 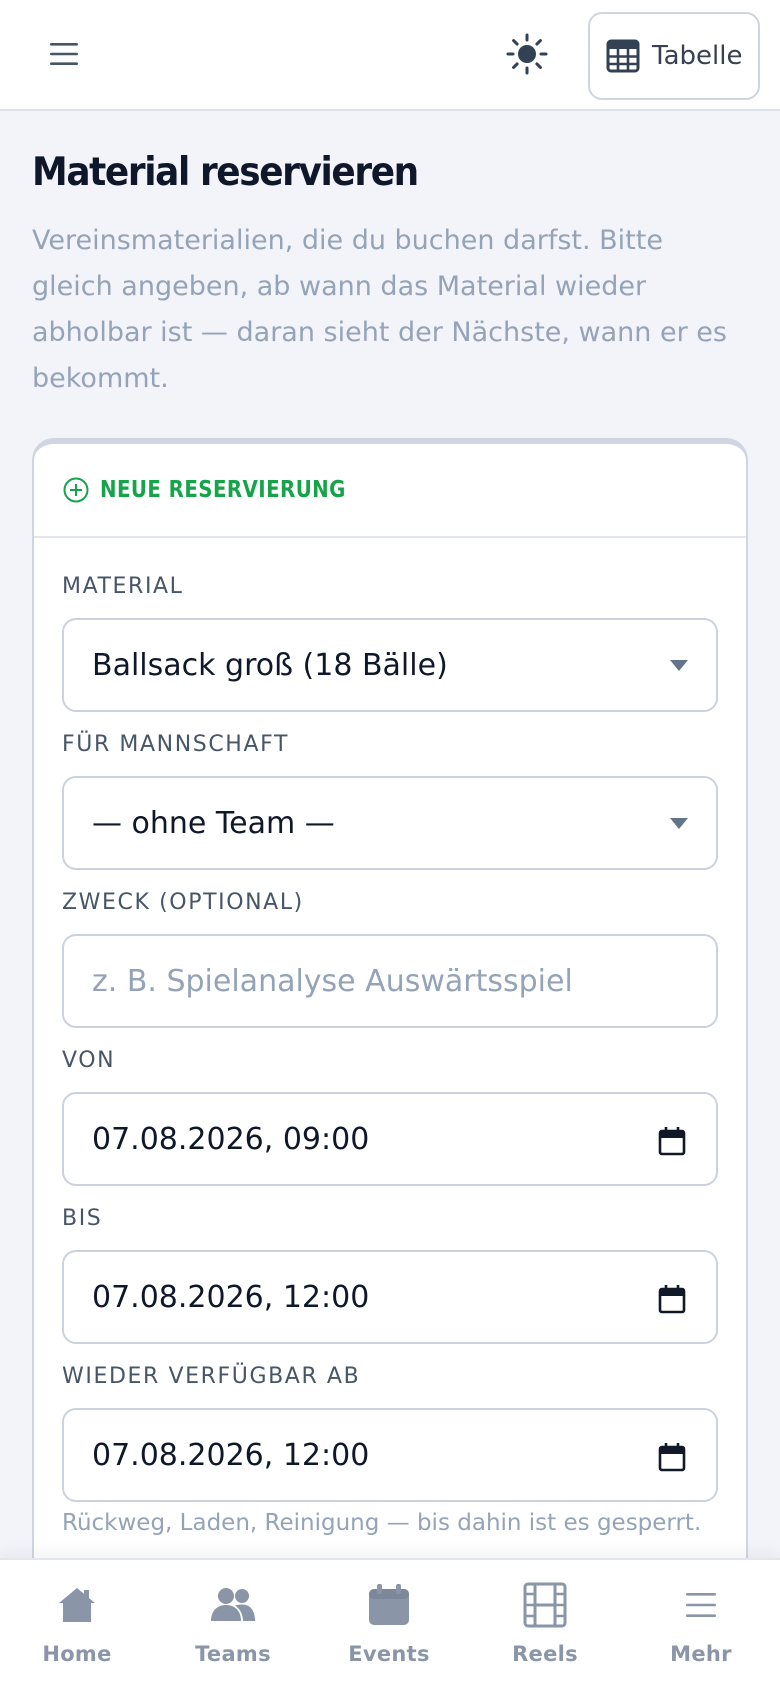 What do you see at coordinates (270, 665) in the screenshot?
I see `material-select-value: Ballsack groß (18 Bälle)` at bounding box center [270, 665].